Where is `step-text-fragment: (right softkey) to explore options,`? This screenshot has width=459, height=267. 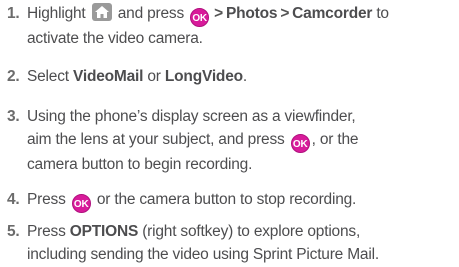 step-text-fragment: (right softkey) to explore options, is located at coordinates (251, 231).